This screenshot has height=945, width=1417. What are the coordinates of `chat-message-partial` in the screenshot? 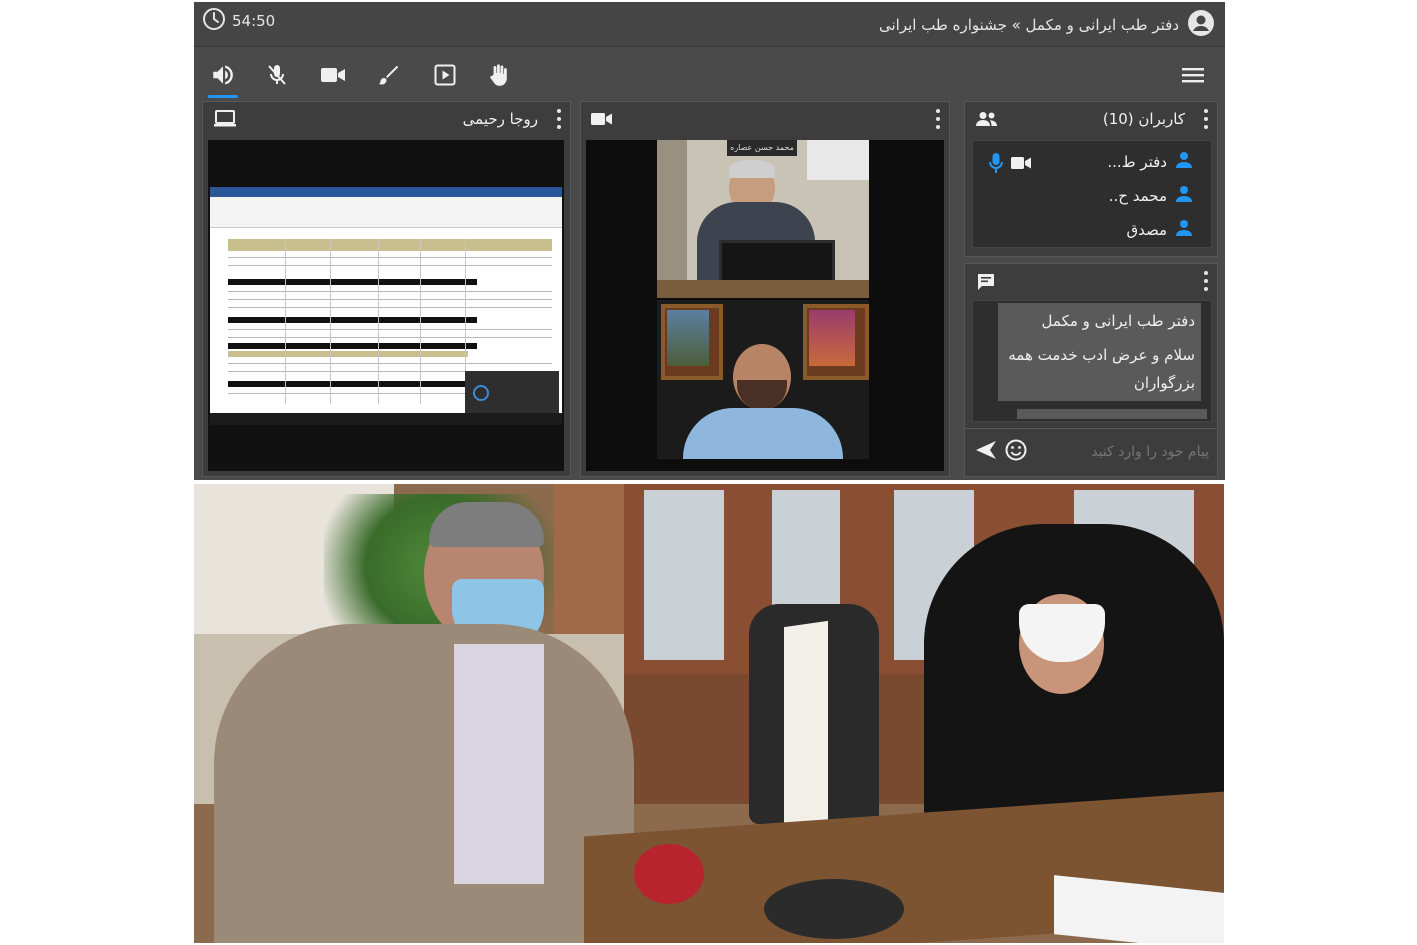 It's located at (1112, 414).